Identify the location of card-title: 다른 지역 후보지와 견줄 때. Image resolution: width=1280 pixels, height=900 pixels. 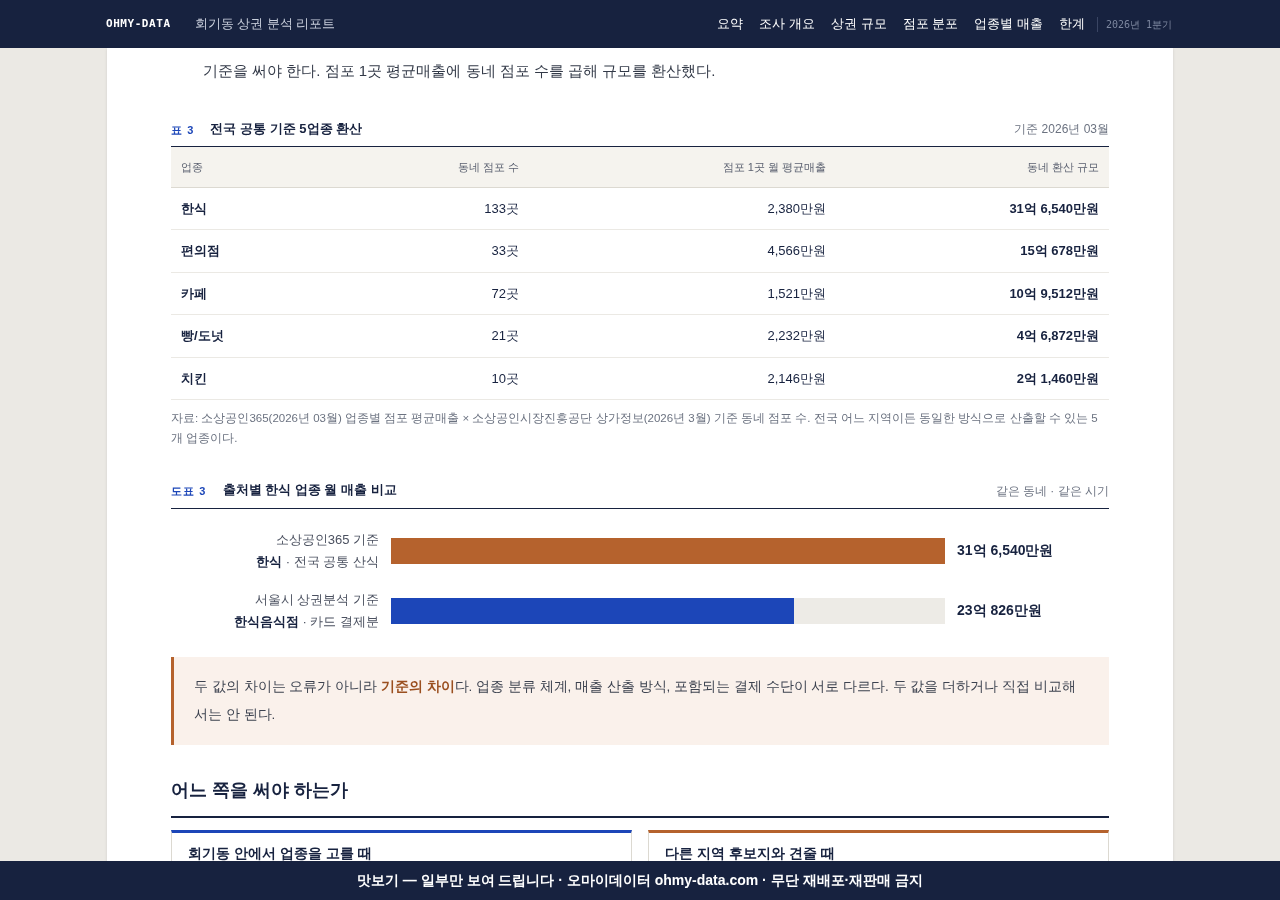
(750, 852).